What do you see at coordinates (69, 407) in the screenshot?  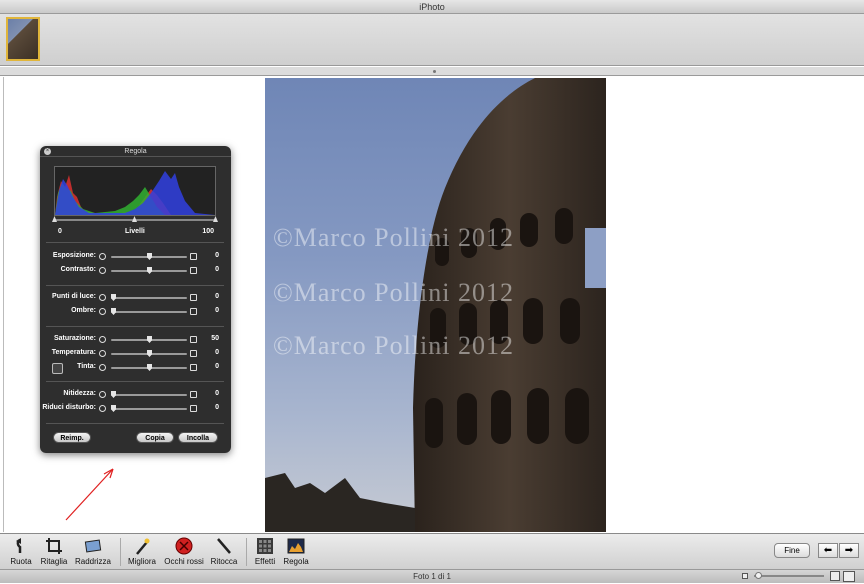 I see `adjust-row-label: Riduci disturbo:` at bounding box center [69, 407].